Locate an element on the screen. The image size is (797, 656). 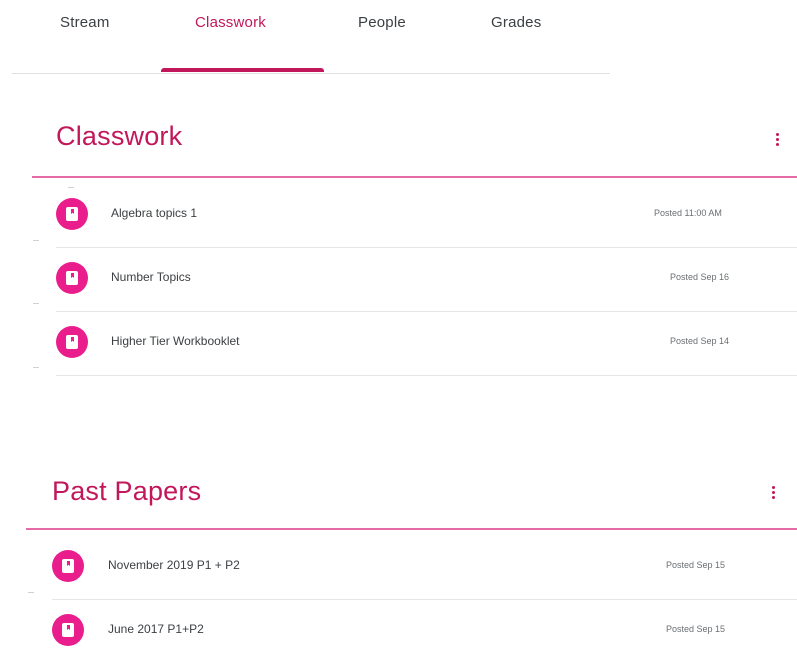
item-title: November 2019 P1 + P2 is located at coordinates (174, 565).